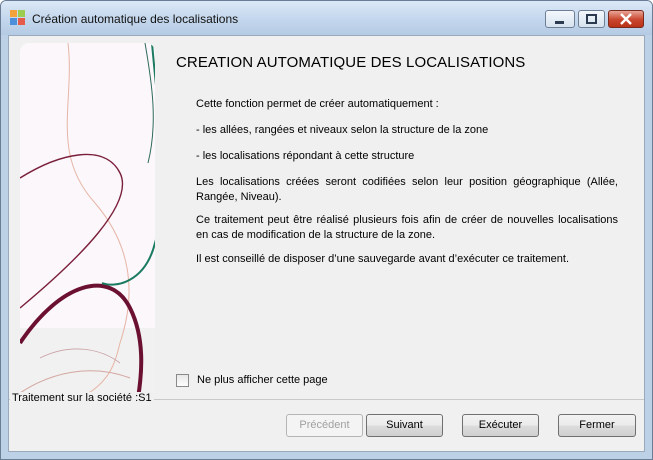 The height and width of the screenshot is (460, 653). I want to click on minimize-icon, so click(559, 22).